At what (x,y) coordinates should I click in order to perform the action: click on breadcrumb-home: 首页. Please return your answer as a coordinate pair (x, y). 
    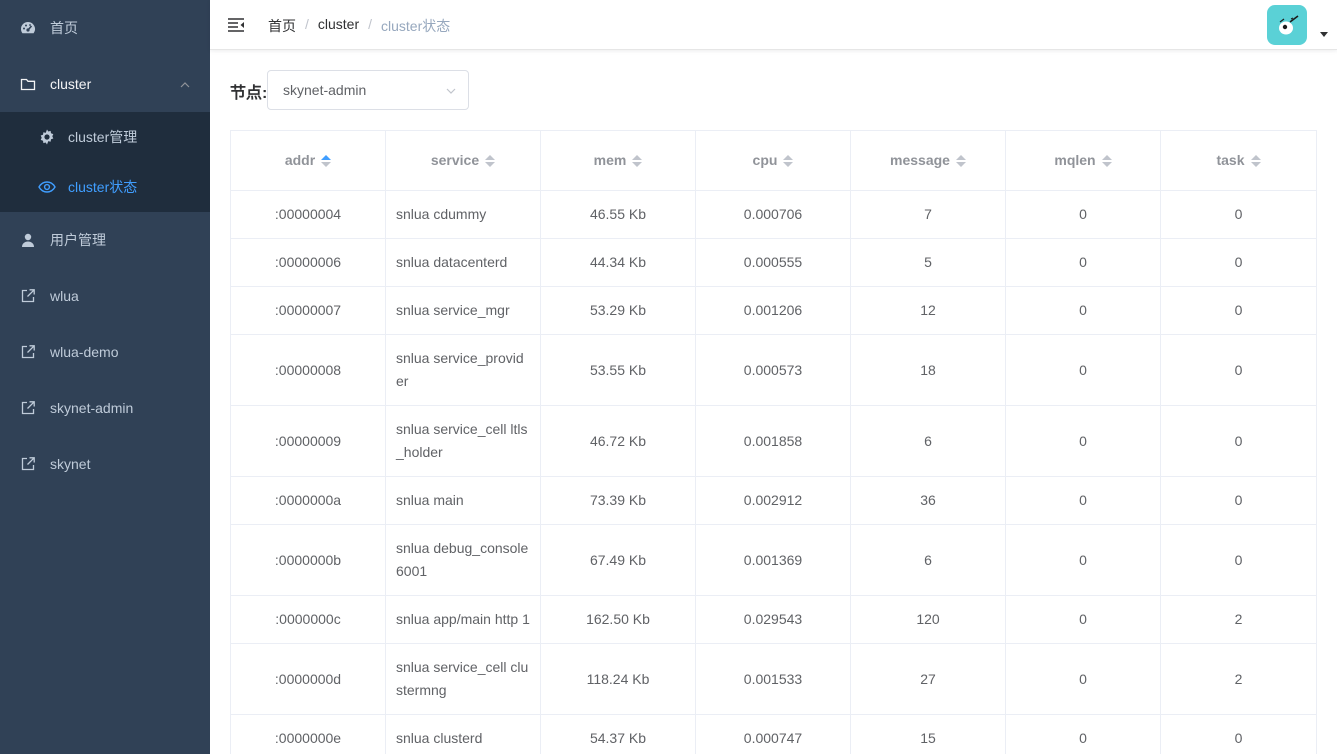
    Looking at the image, I should click on (282, 26).